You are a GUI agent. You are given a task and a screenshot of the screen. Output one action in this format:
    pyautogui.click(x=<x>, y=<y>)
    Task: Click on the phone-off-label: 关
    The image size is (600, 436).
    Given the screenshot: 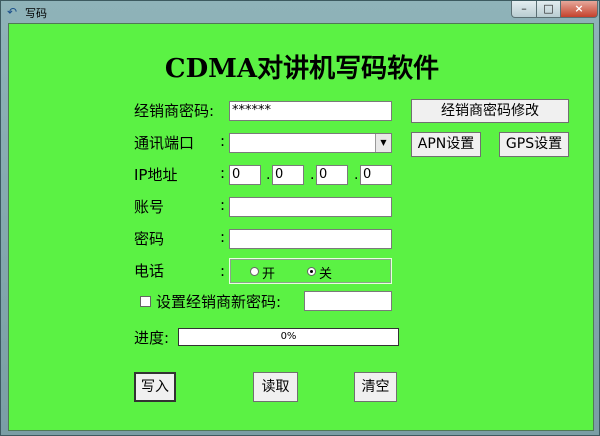 What is the action you would take?
    pyautogui.click(x=325, y=272)
    